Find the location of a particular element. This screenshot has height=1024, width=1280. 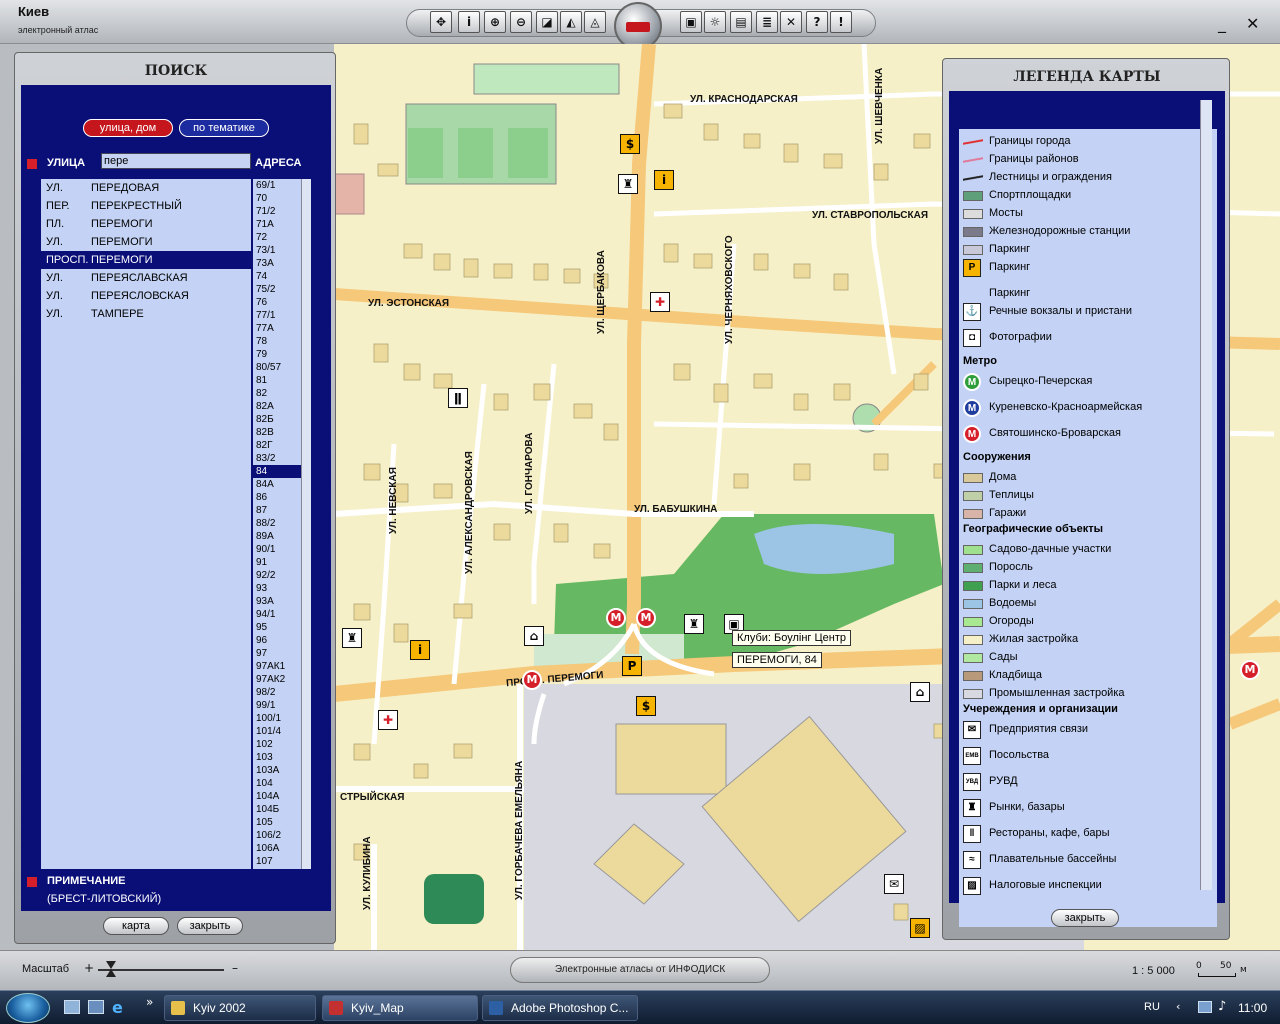

street-list-item: УЛ. ПЕРЕЯСЛАВСКАЯ is located at coordinates (146, 278).